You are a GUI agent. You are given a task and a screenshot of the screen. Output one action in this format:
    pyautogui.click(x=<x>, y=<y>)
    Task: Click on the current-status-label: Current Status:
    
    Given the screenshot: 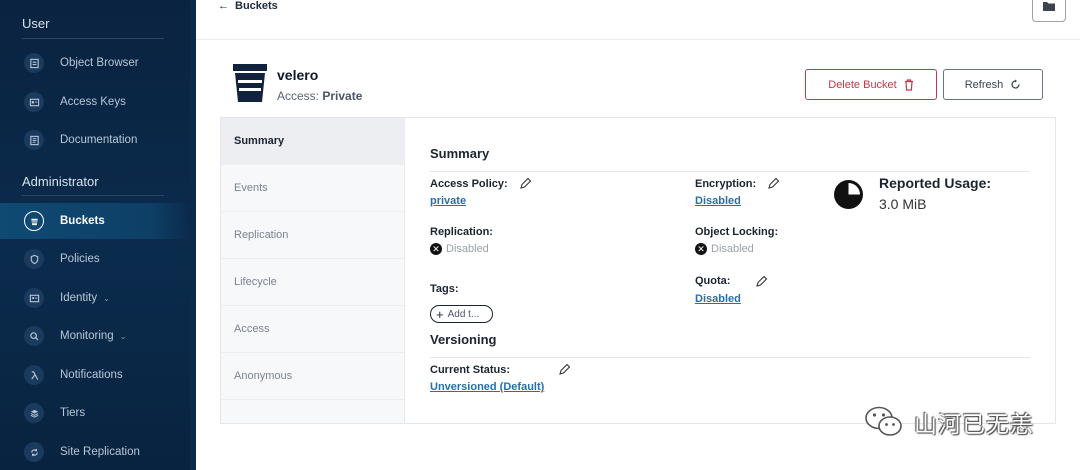 What is the action you would take?
    pyautogui.click(x=470, y=370)
    